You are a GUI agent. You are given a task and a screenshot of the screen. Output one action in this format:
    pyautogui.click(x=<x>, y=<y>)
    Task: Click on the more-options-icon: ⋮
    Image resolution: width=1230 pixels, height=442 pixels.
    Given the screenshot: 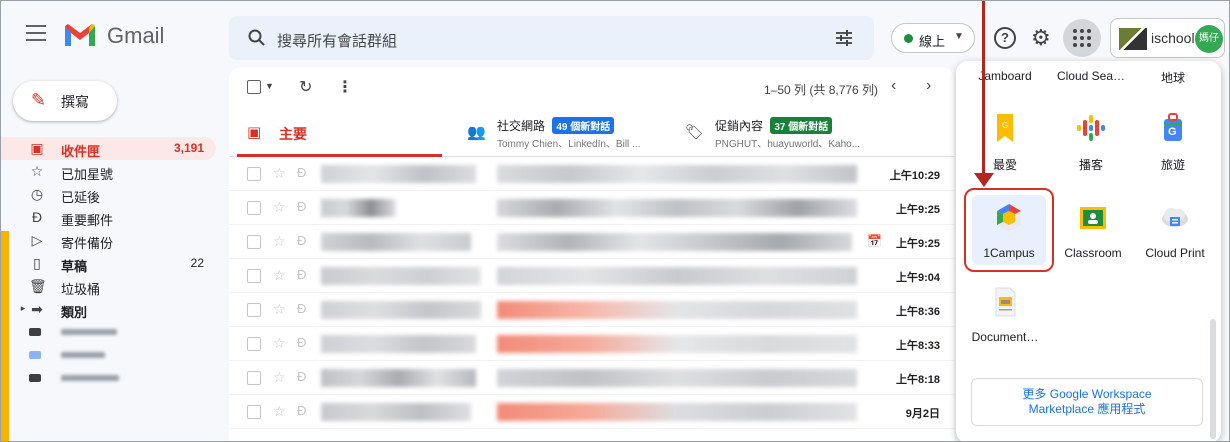 What is the action you would take?
    pyautogui.click(x=345, y=87)
    